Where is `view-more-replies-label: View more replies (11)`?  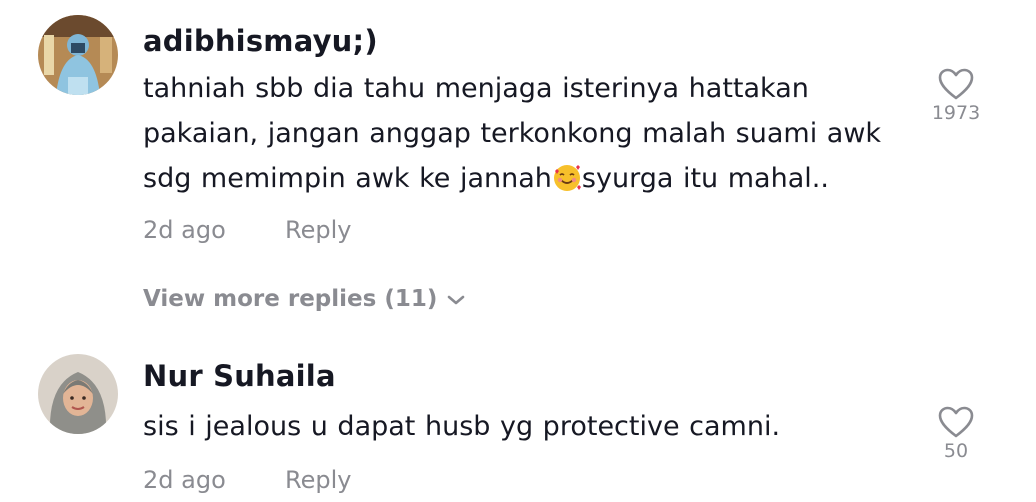 view-more-replies-label: View more replies (11) is located at coordinates (290, 299).